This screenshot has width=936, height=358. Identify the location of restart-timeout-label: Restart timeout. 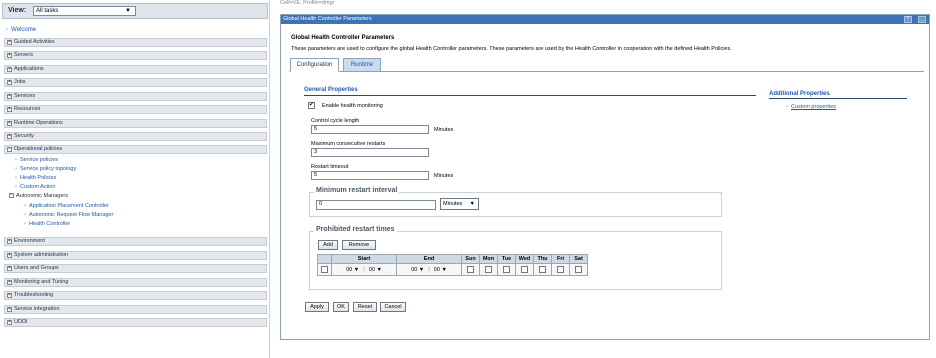
(330, 167).